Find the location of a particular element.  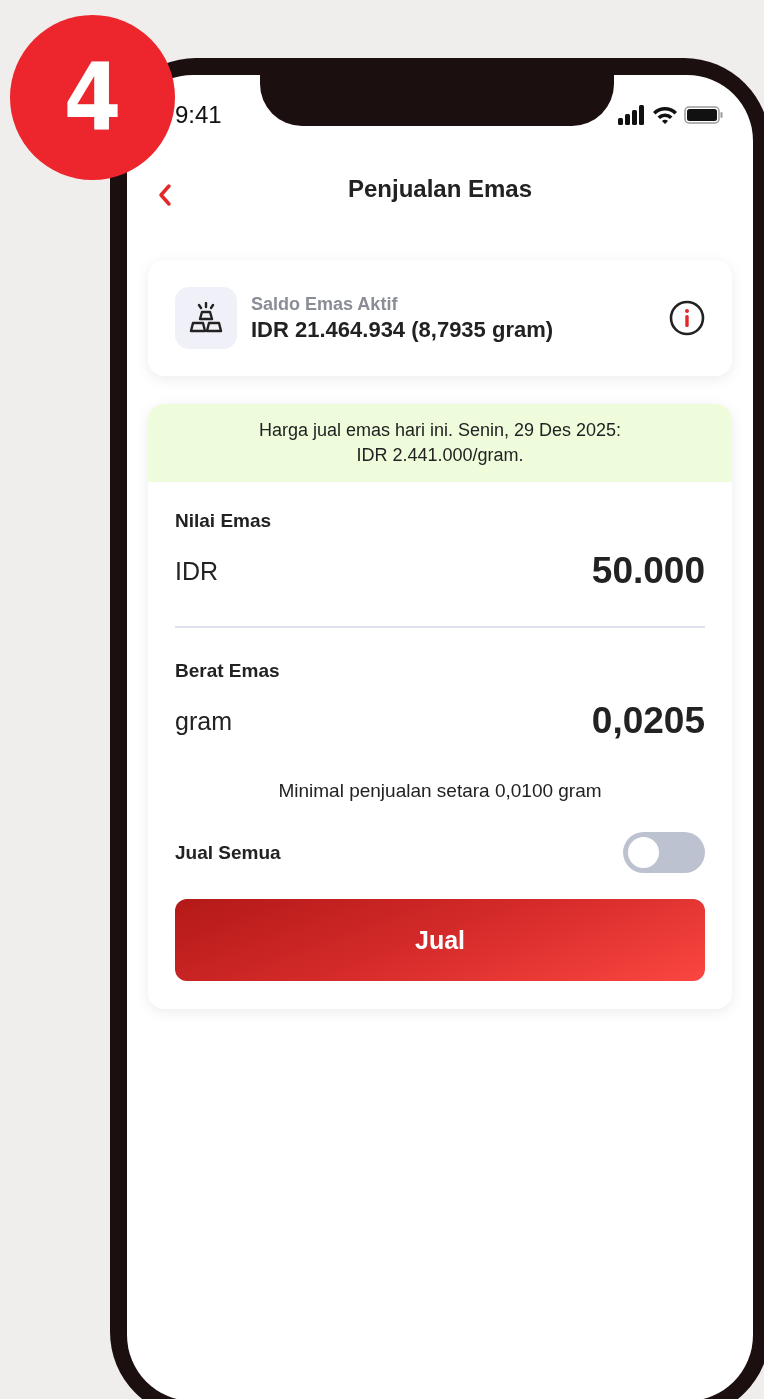

balance-value: IDR 21.464.934 (8,7935 gram) is located at coordinates (403, 329).